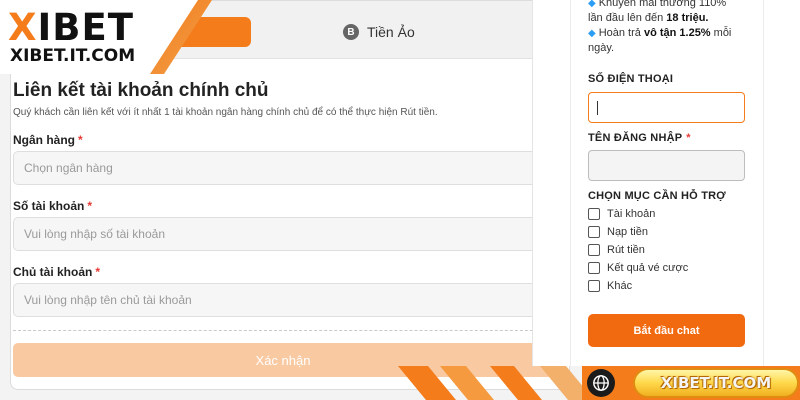 The image size is (800, 400). Describe the element at coordinates (610, 286) in the screenshot. I see `support-option-other: Khác` at that location.